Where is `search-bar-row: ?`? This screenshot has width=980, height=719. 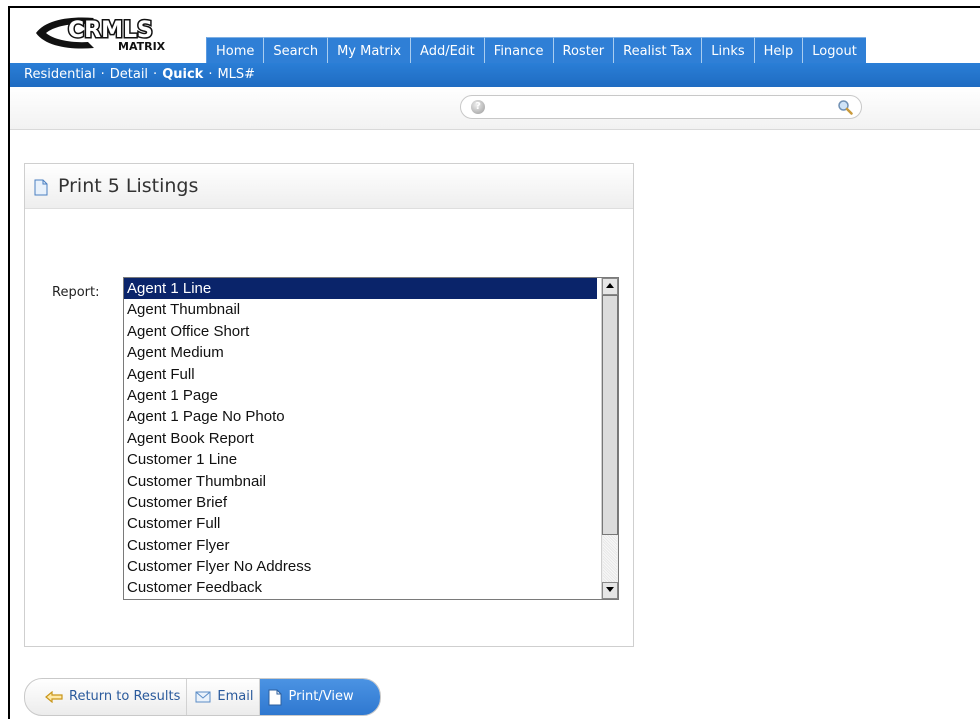
search-bar-row: ? is located at coordinates (495, 108).